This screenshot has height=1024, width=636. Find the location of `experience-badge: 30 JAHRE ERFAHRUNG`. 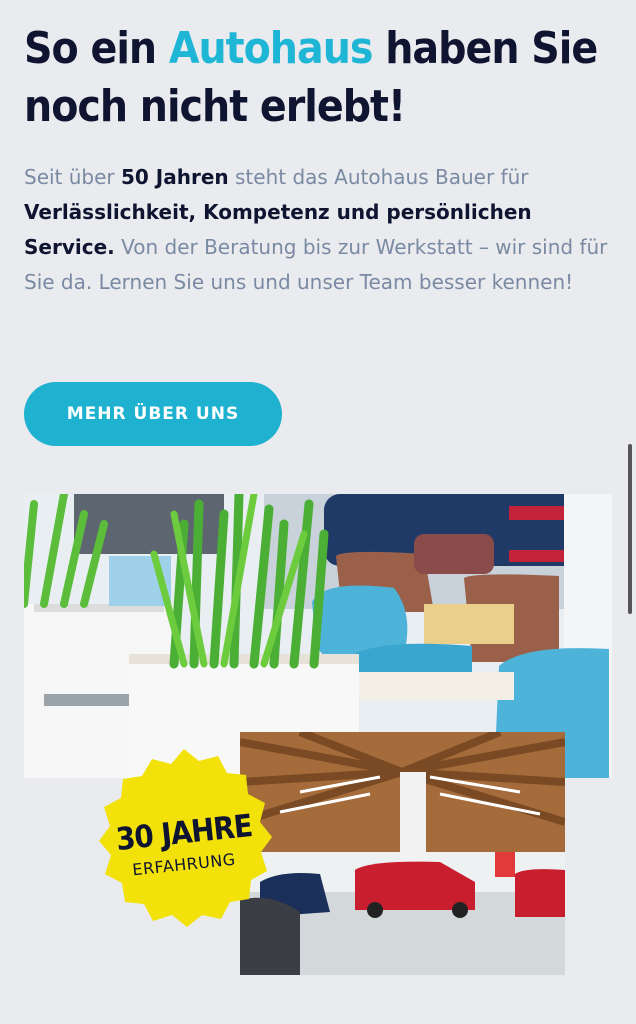

experience-badge: 30 JAHRE ERFAHRUNG is located at coordinates (184, 843).